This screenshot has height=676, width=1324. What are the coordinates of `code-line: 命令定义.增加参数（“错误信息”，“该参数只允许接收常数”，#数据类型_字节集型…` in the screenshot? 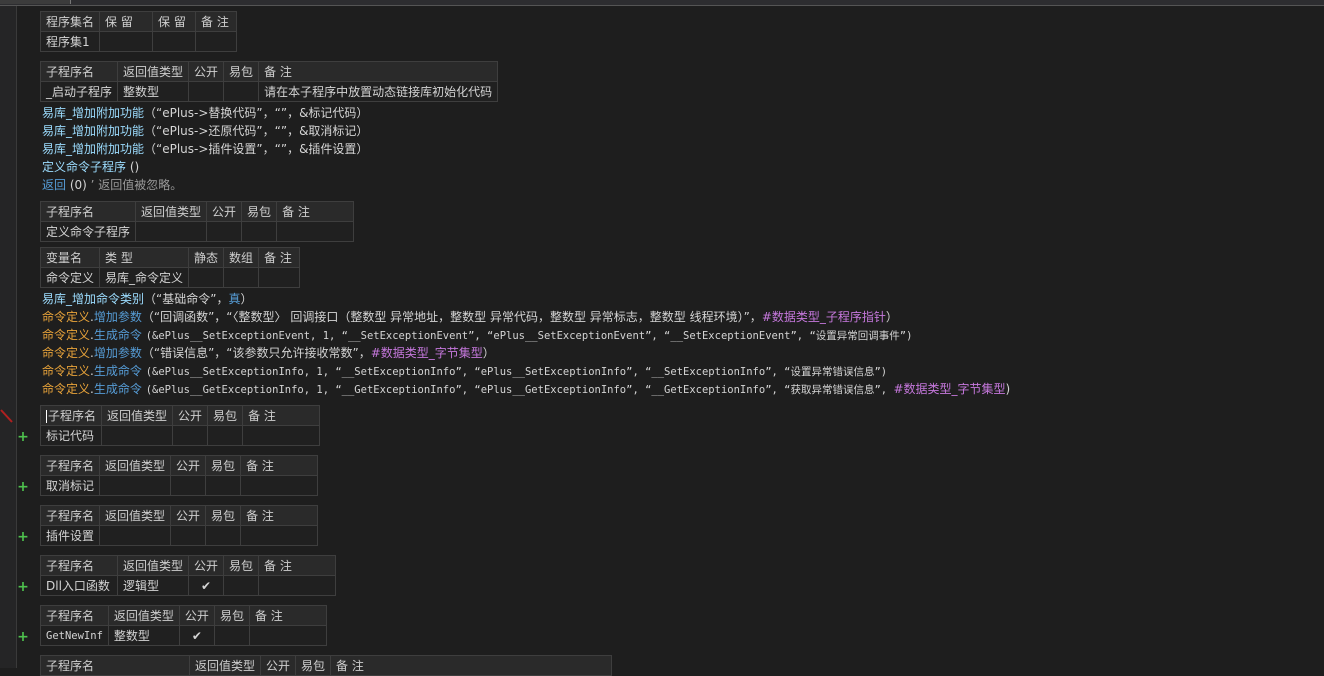 It's located at (268, 353).